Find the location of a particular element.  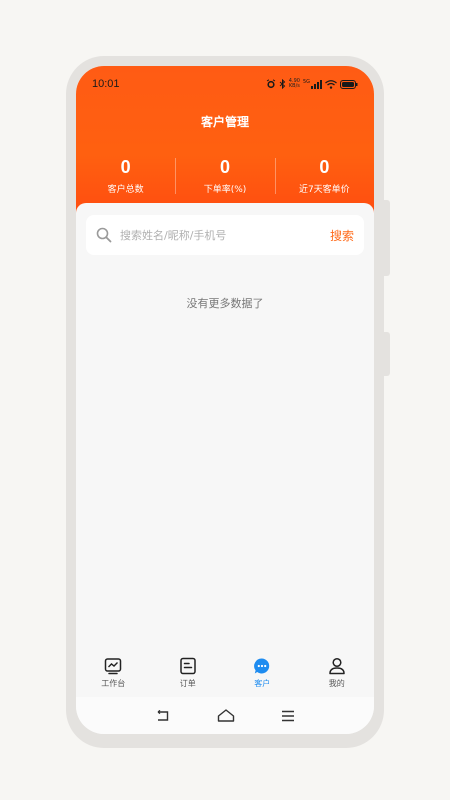

wifi-icon is located at coordinates (331, 84).